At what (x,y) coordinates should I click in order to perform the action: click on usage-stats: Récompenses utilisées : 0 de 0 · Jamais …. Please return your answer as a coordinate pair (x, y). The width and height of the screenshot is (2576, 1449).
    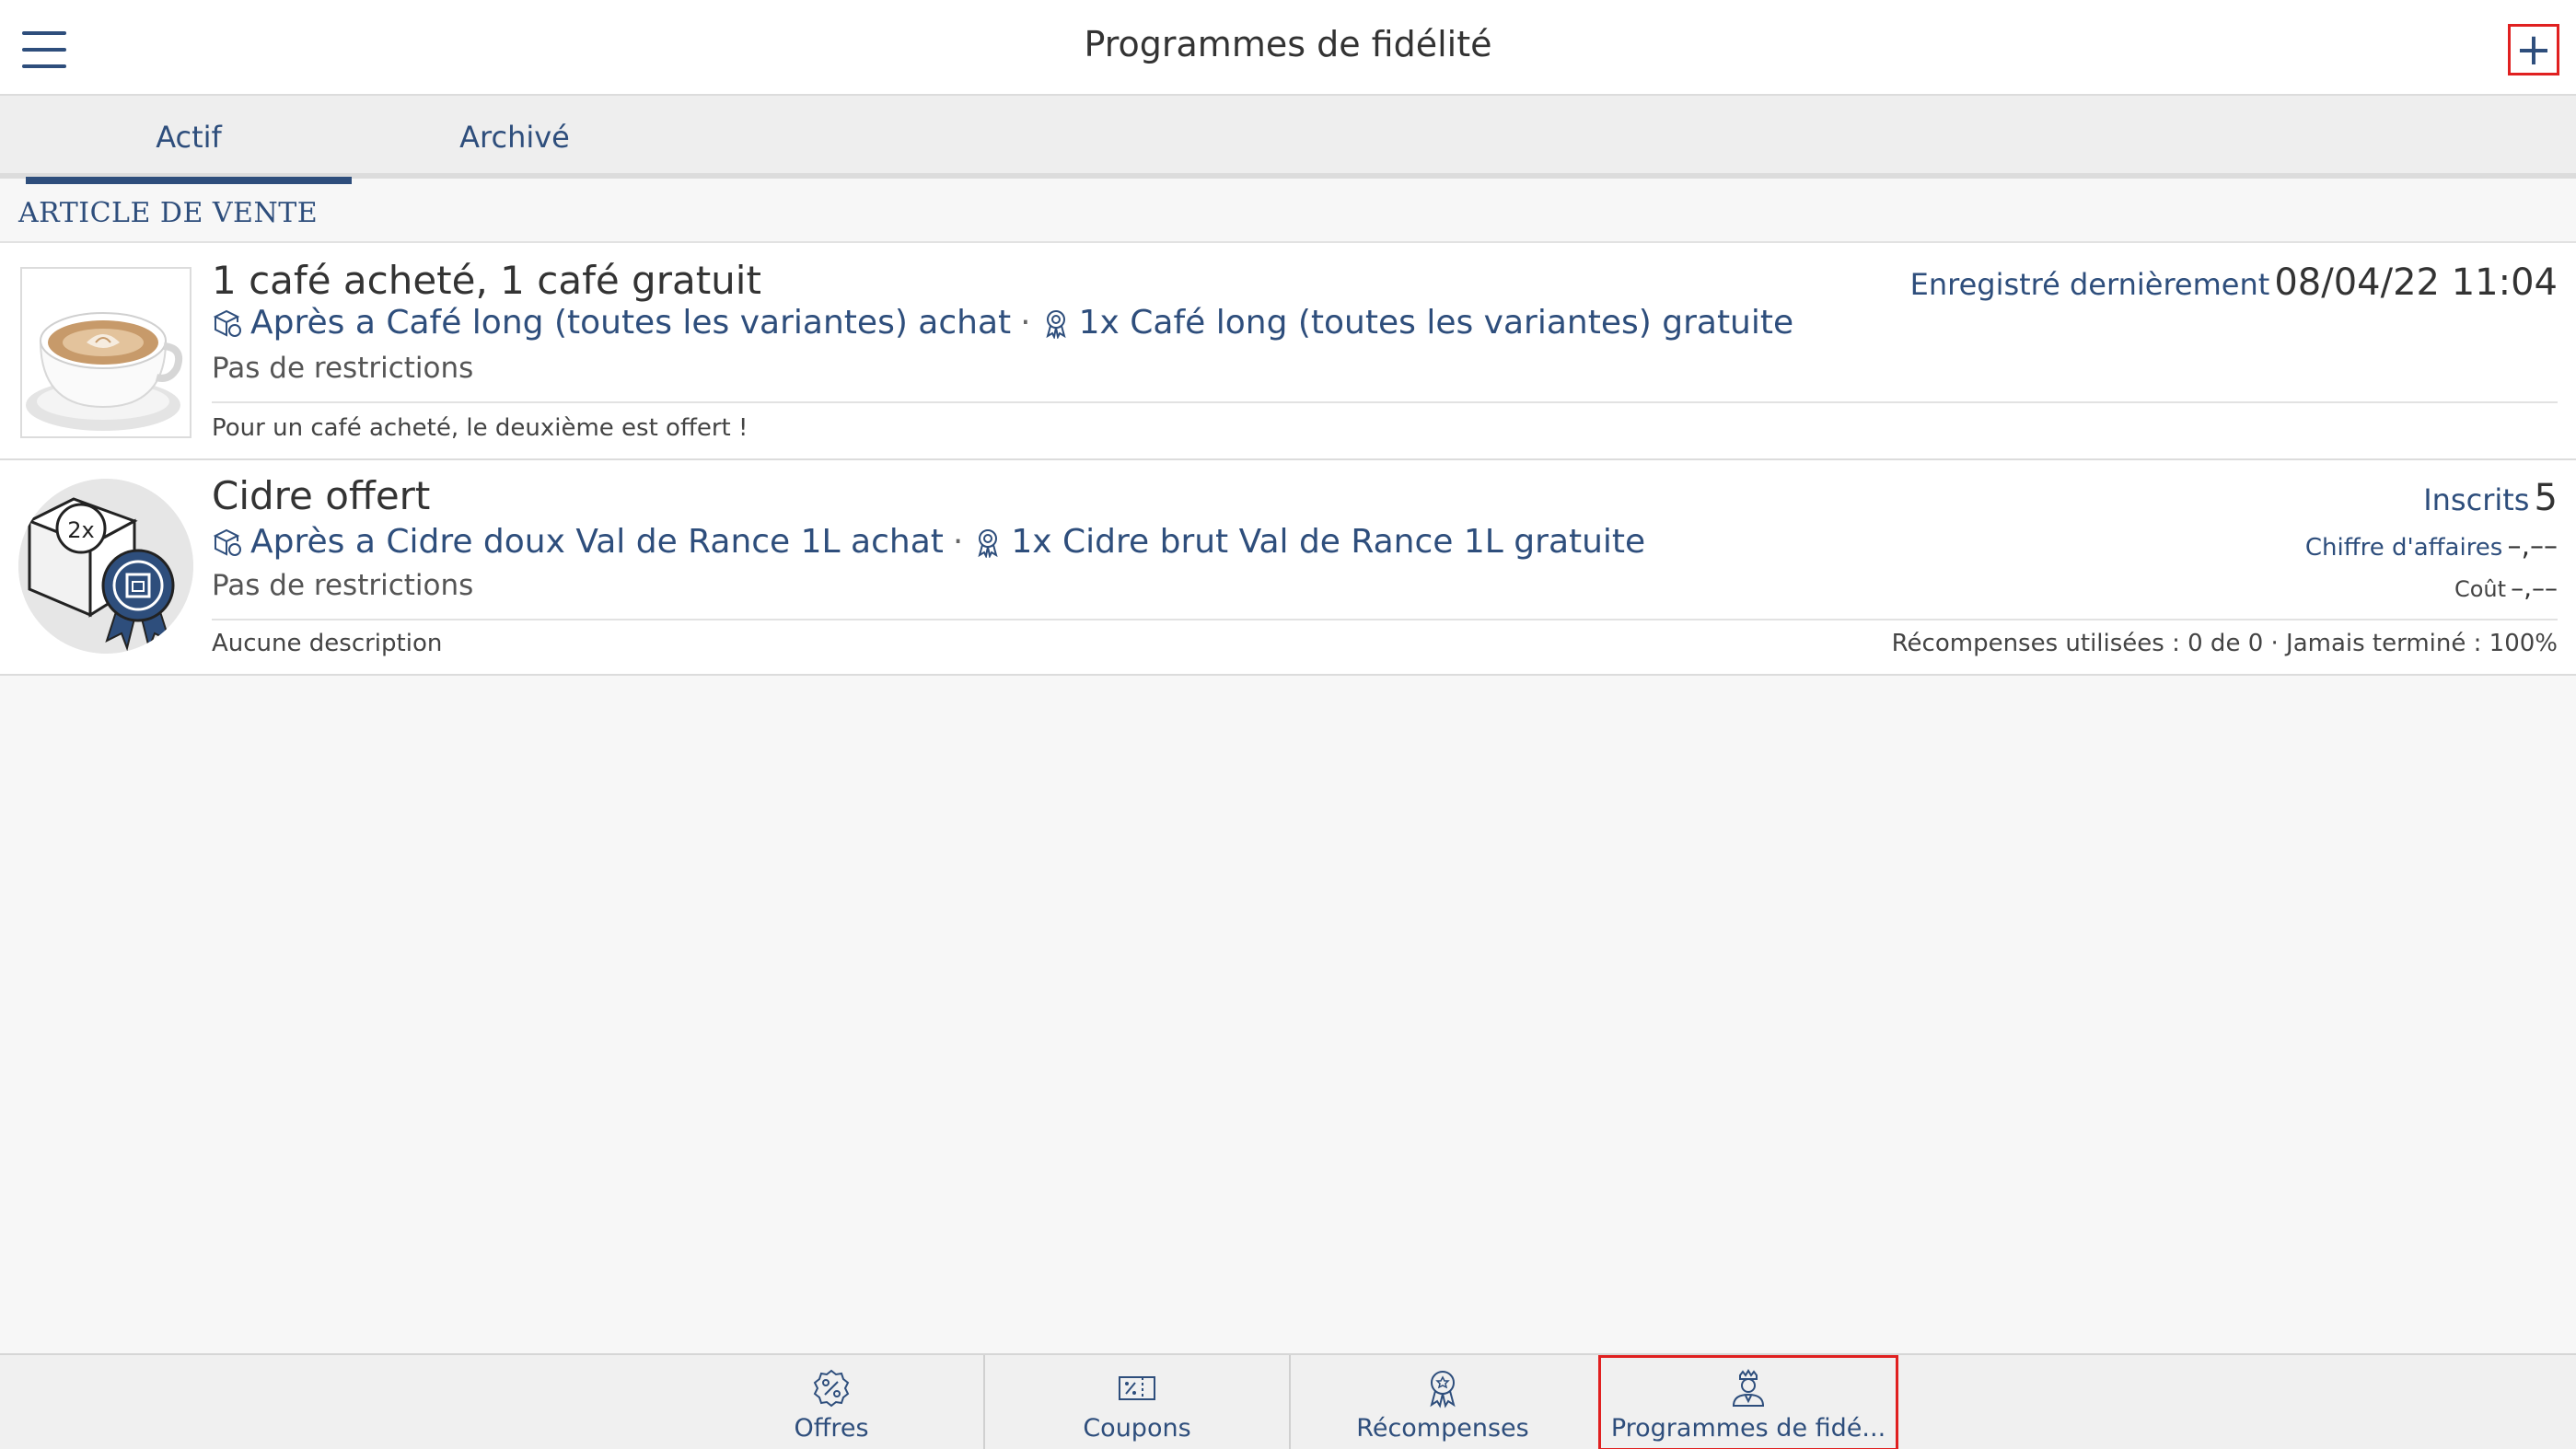
    Looking at the image, I should click on (2224, 643).